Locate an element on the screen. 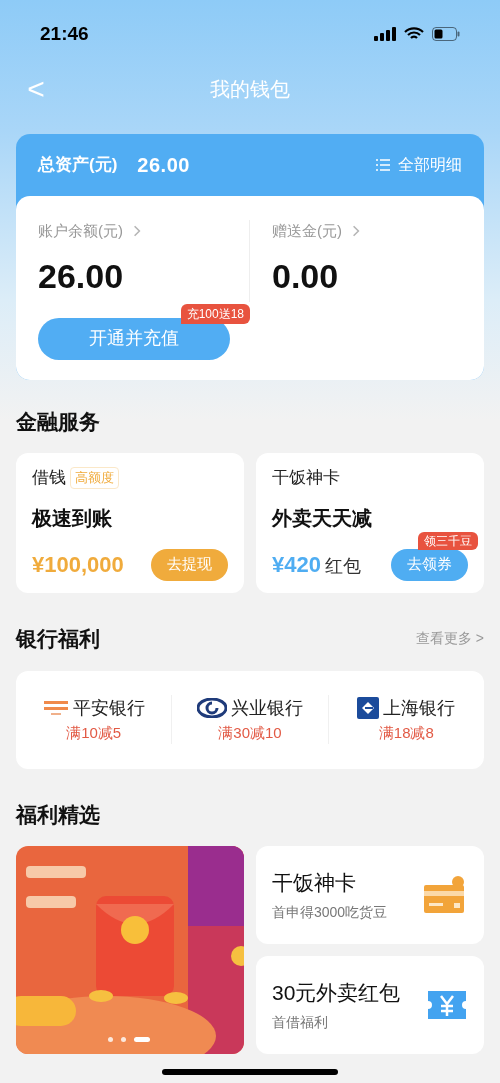  bank-name: 兴业银行 is located at coordinates (267, 708).